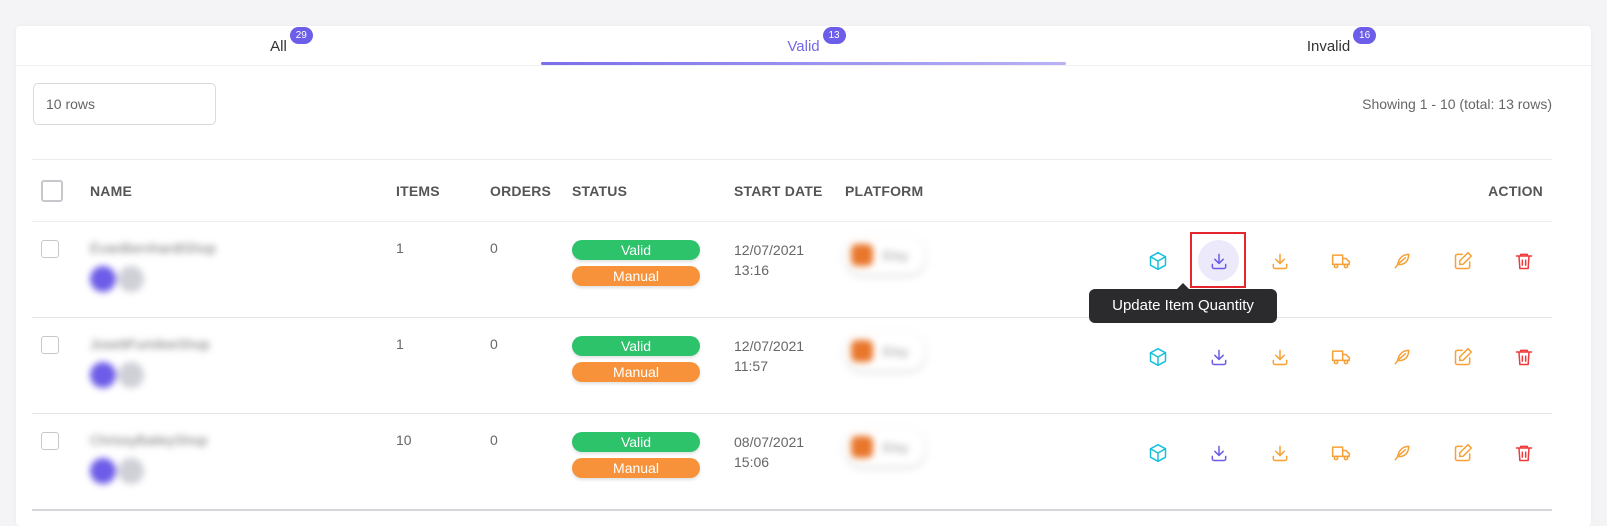 The height and width of the screenshot is (526, 1607). Describe the element at coordinates (124, 104) in the screenshot. I see `rows-per-page-select: 10 rows` at that location.